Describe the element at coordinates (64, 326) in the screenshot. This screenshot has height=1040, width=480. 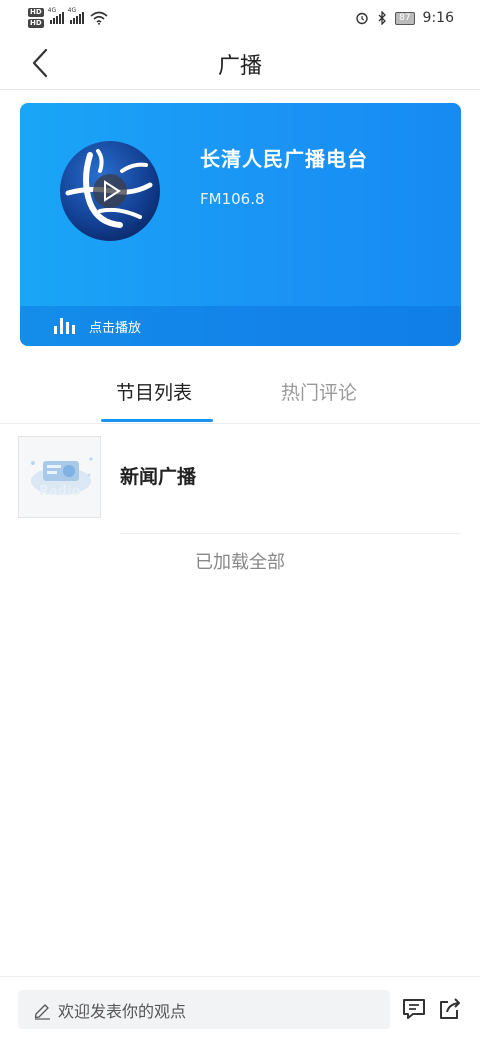
I see `audio-bars-icon` at that location.